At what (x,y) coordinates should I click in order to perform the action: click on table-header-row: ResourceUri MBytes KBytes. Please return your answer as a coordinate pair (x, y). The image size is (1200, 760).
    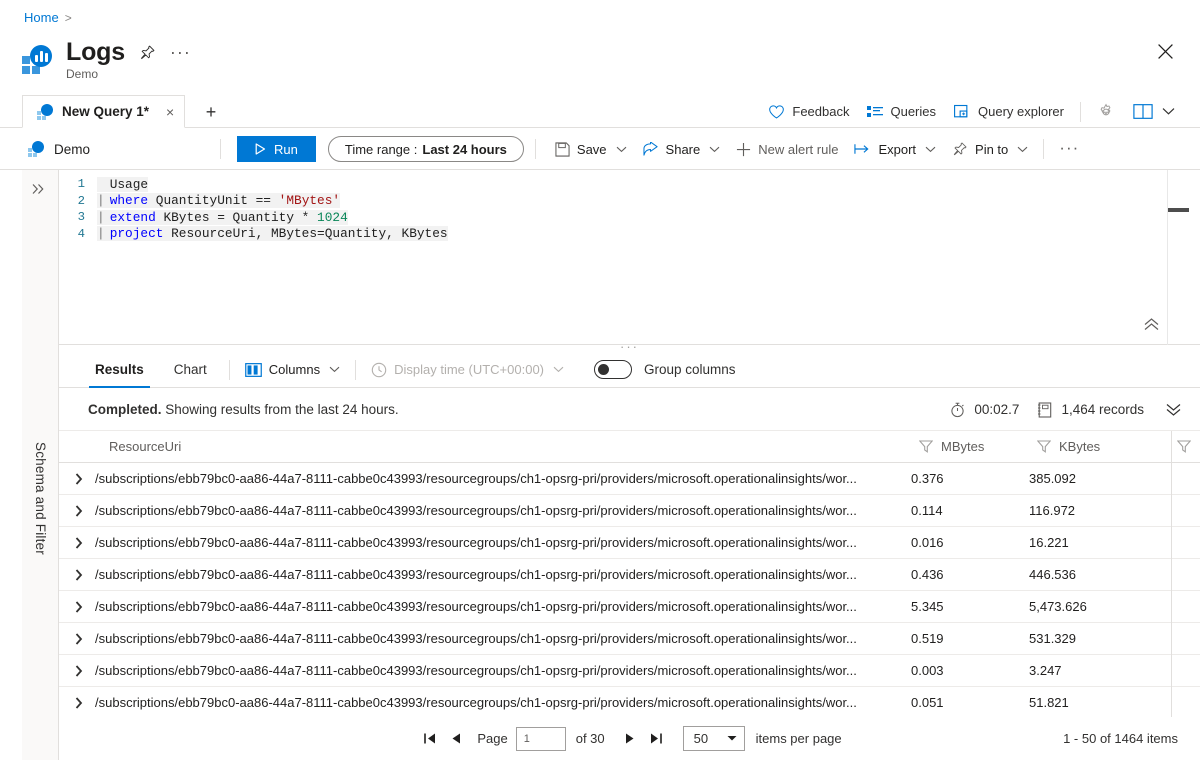
    Looking at the image, I should click on (629, 447).